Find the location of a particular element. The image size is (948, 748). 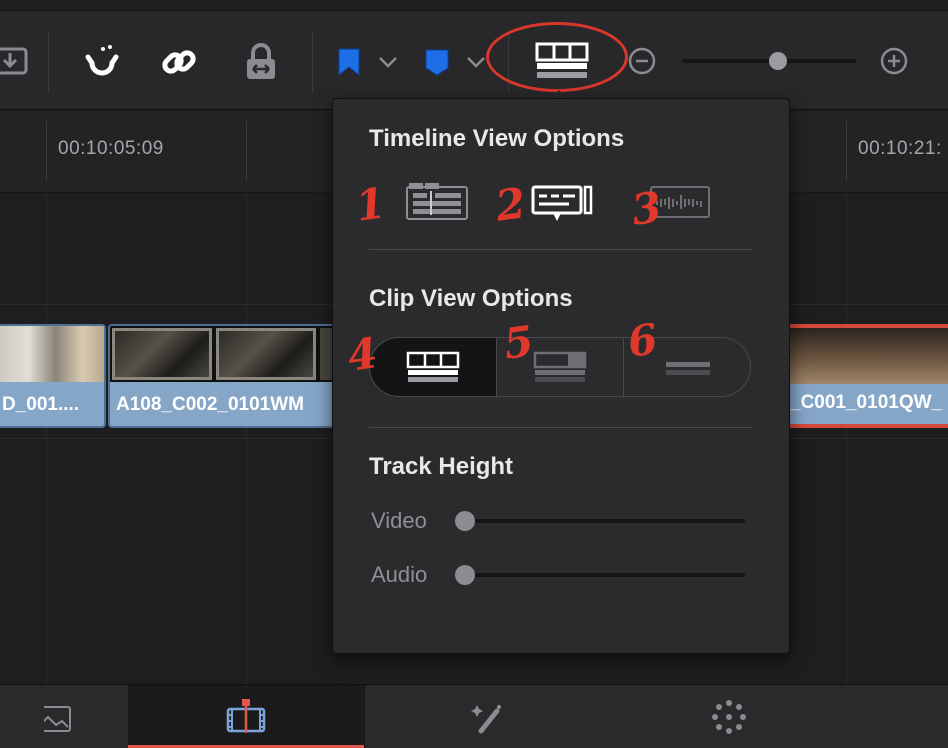

media-page-tab is located at coordinates (64, 716).